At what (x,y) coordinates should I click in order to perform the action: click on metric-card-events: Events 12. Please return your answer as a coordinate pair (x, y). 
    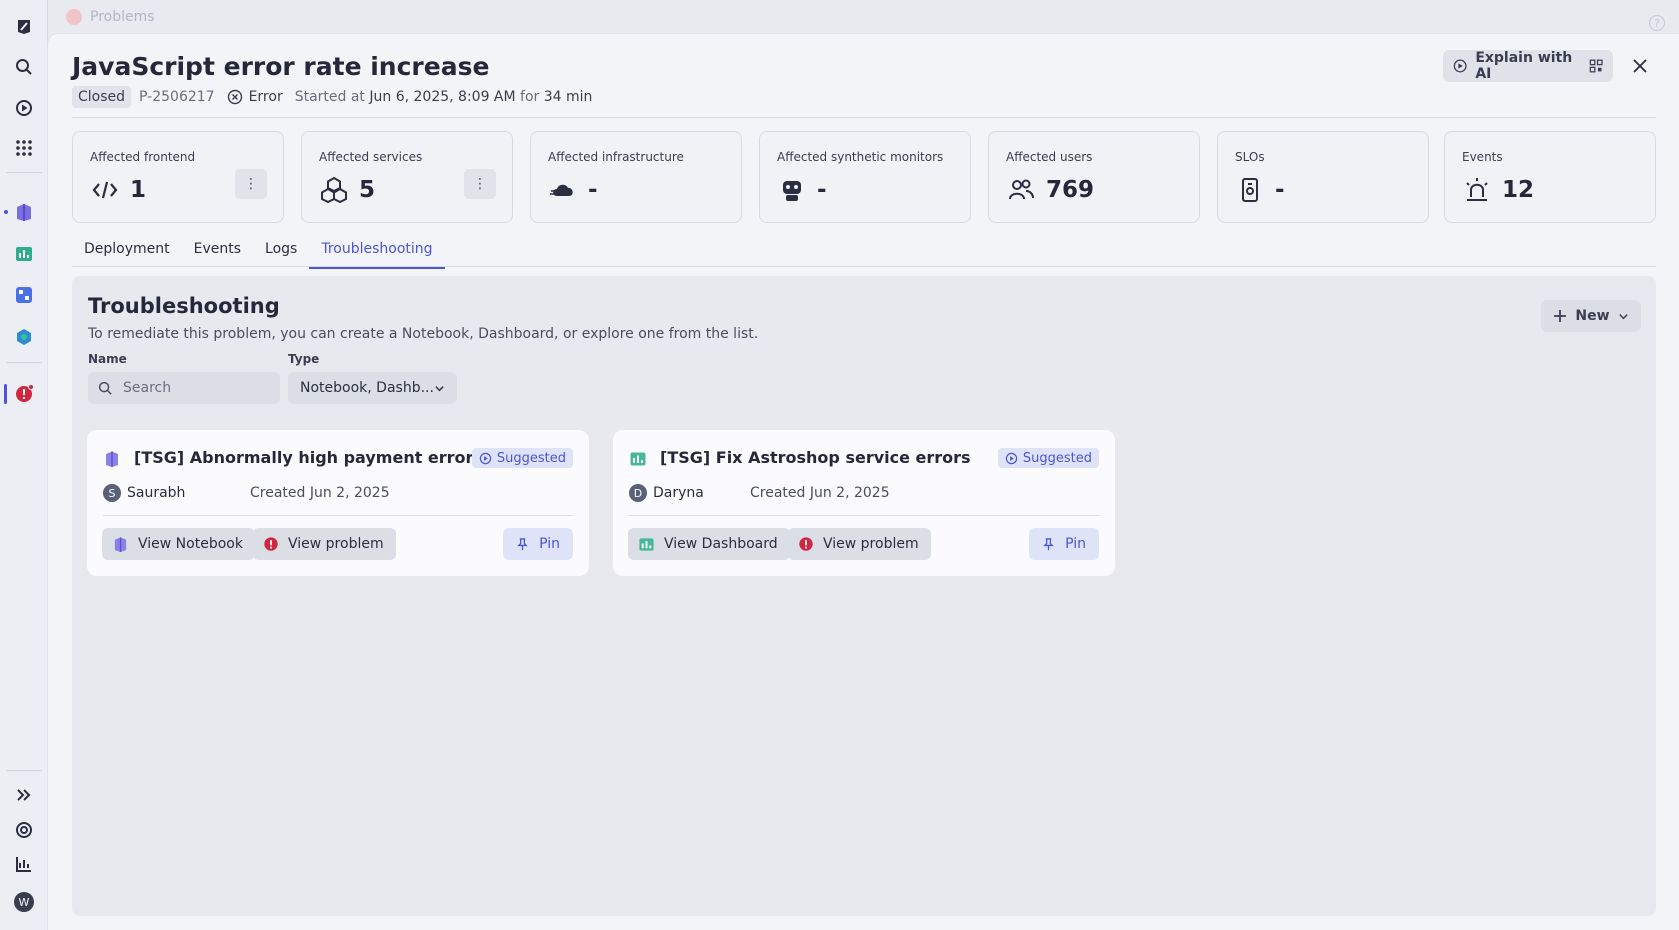
    Looking at the image, I should click on (1550, 177).